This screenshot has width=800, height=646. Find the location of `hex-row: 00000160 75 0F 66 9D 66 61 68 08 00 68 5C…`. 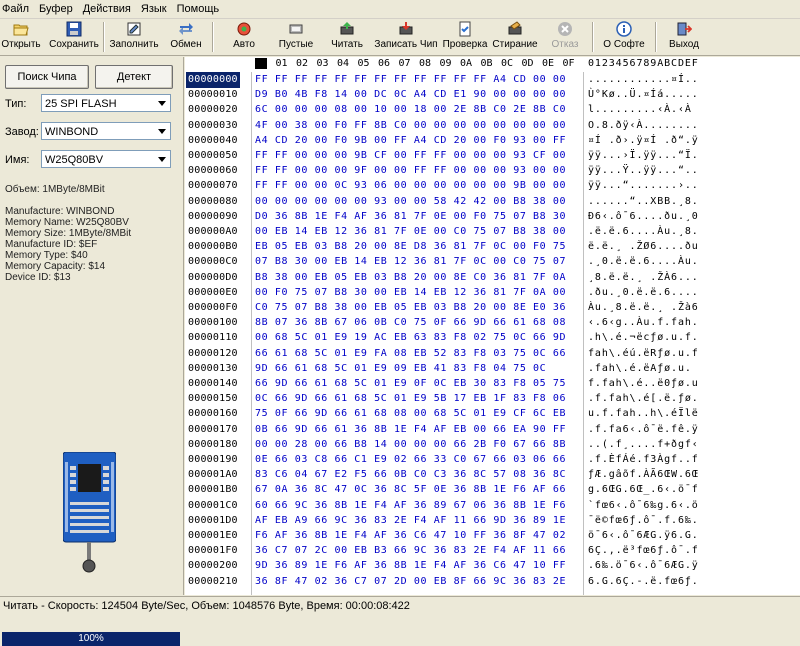

hex-row: 00000160 75 0F 66 9D 66 61 68 08 00 68 5C… is located at coordinates (492, 414).